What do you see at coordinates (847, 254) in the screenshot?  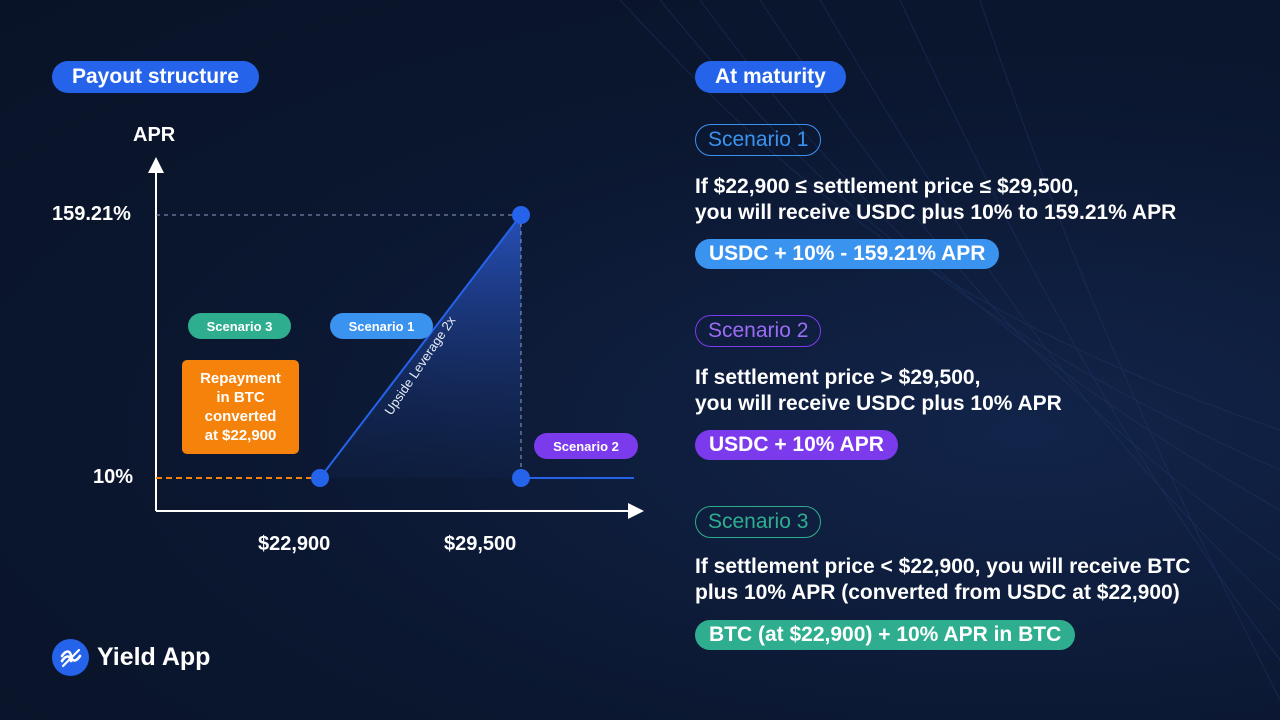 I see `scenario-1-result: USDC + 10% - 159.21% APR` at bounding box center [847, 254].